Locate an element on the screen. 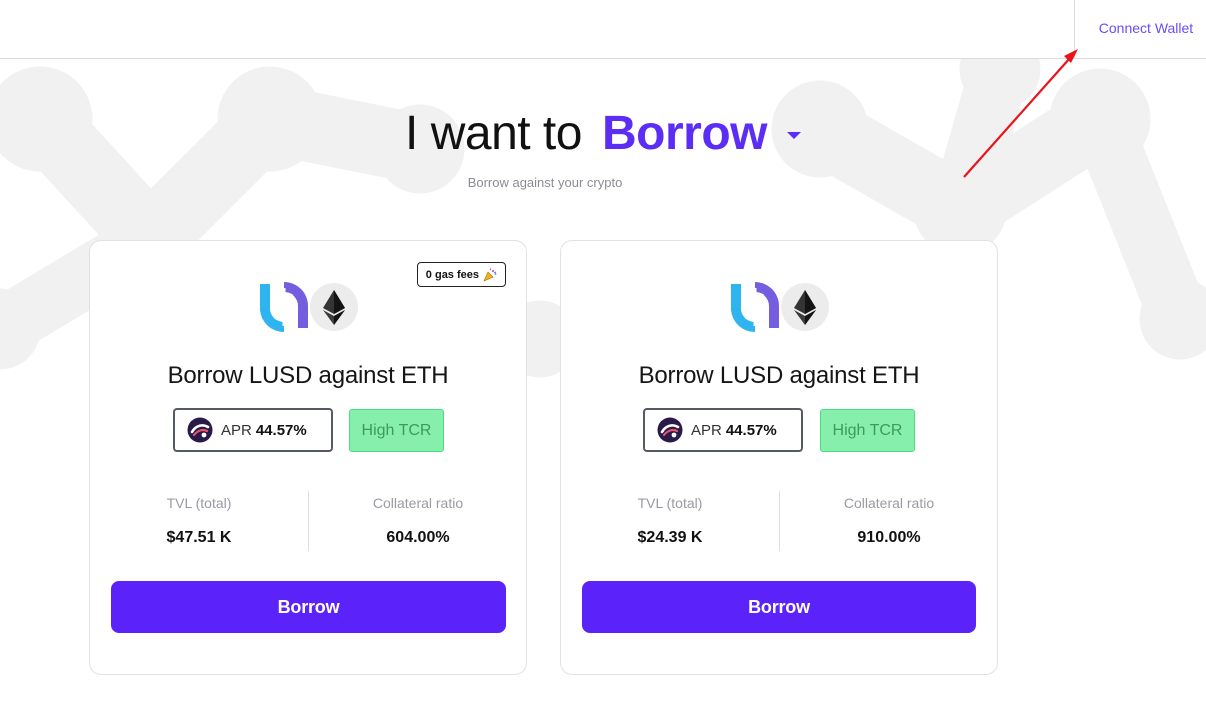  hero-heading: I want to Borrow is located at coordinates (603, 133).